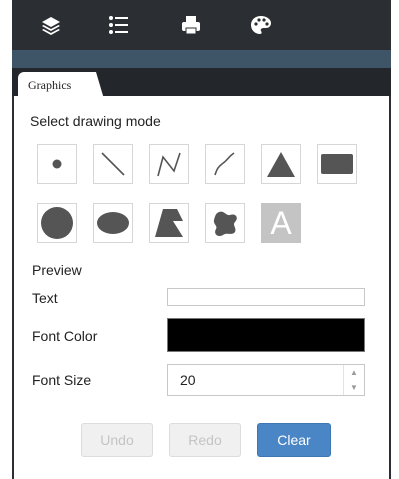 The height and width of the screenshot is (479, 399). What do you see at coordinates (266, 380) in the screenshot?
I see `font-size-input: 20 ▲ ▼` at bounding box center [266, 380].